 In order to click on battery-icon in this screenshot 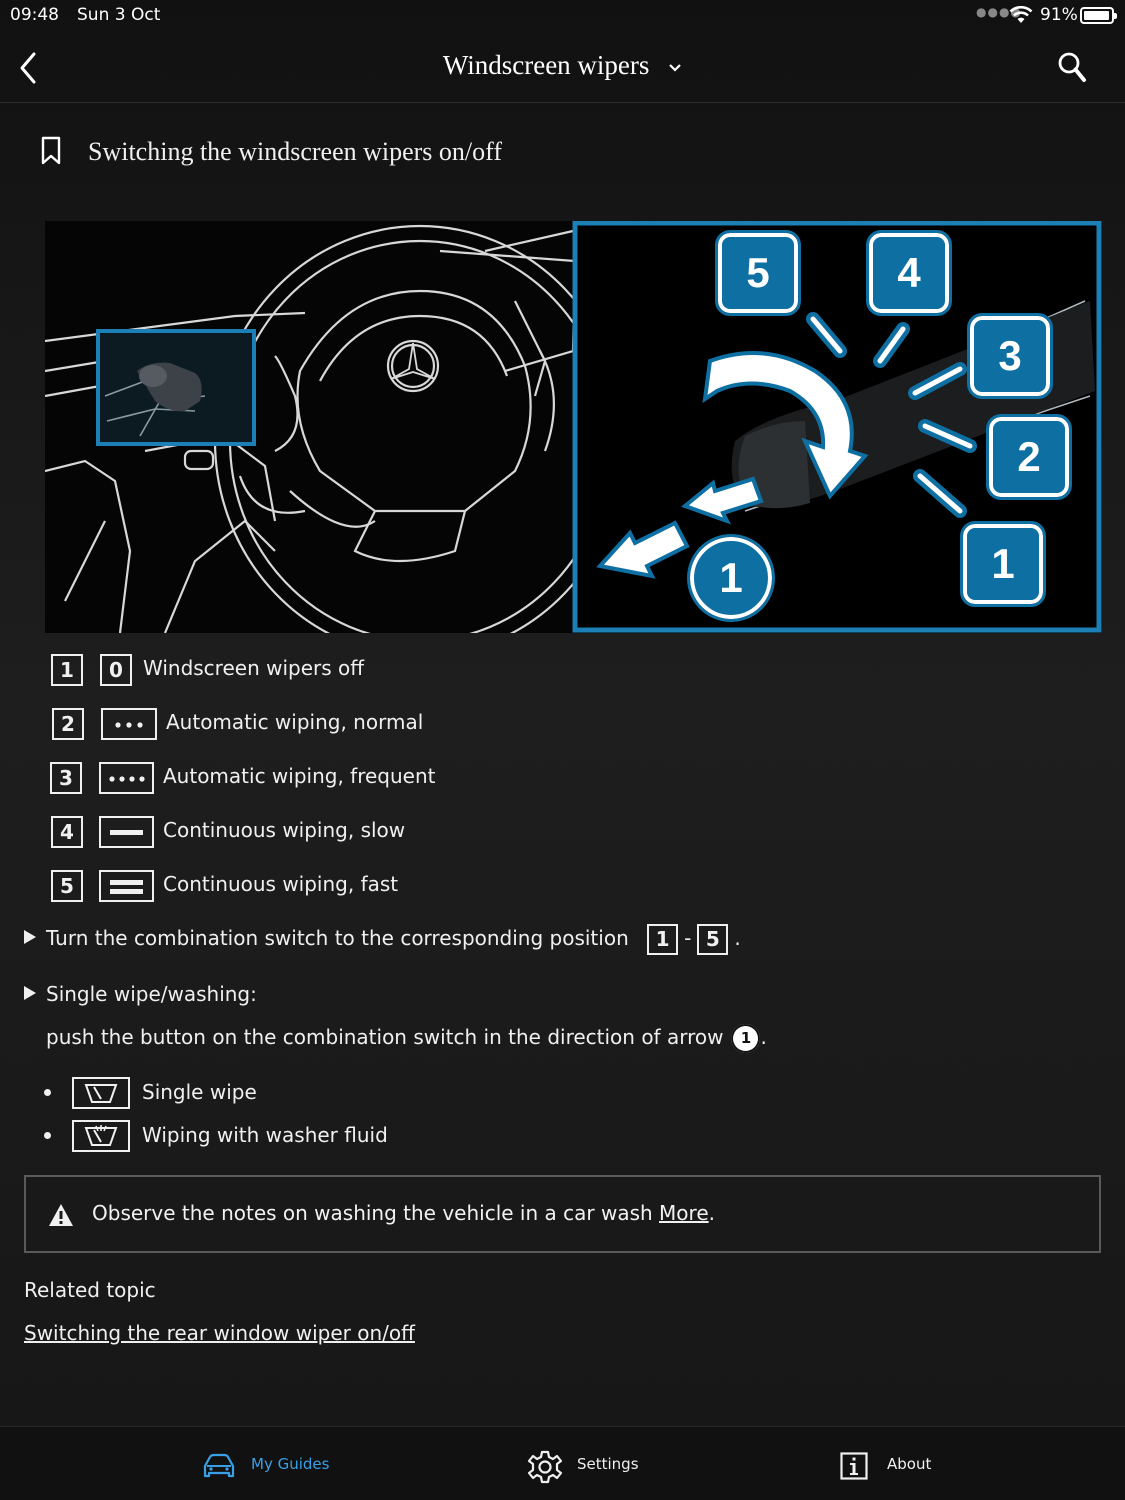, I will do `click(1098, 15)`.